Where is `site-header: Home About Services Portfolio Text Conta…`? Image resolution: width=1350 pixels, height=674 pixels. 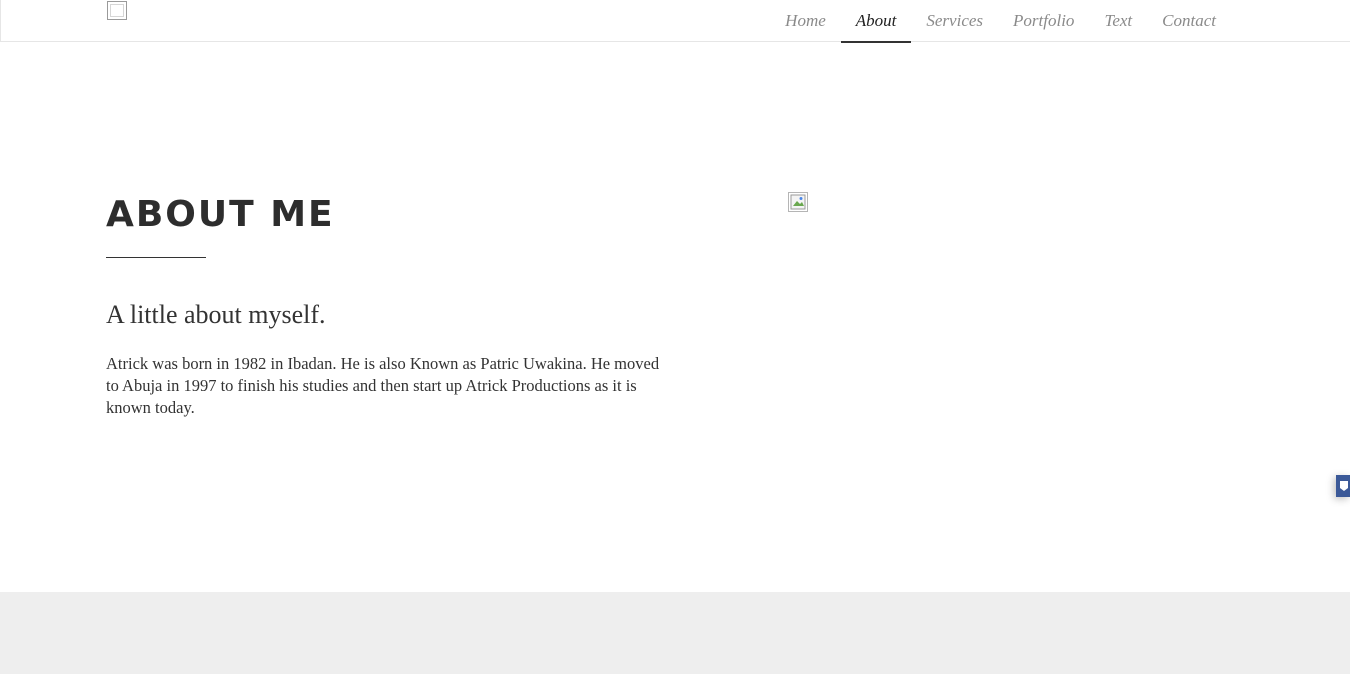 site-header: Home About Services Portfolio Text Conta… is located at coordinates (675, 21).